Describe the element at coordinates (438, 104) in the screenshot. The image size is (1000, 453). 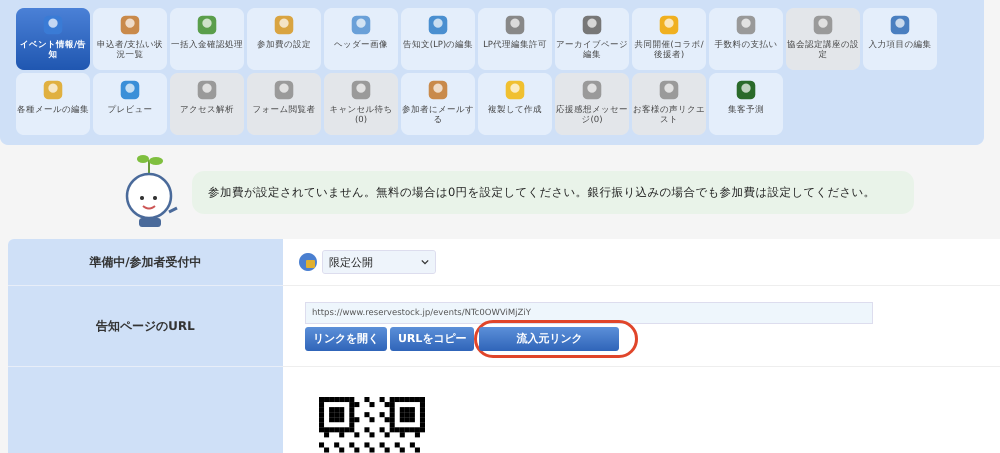
I see `toolbar-tile: 参加者にメールする` at that location.